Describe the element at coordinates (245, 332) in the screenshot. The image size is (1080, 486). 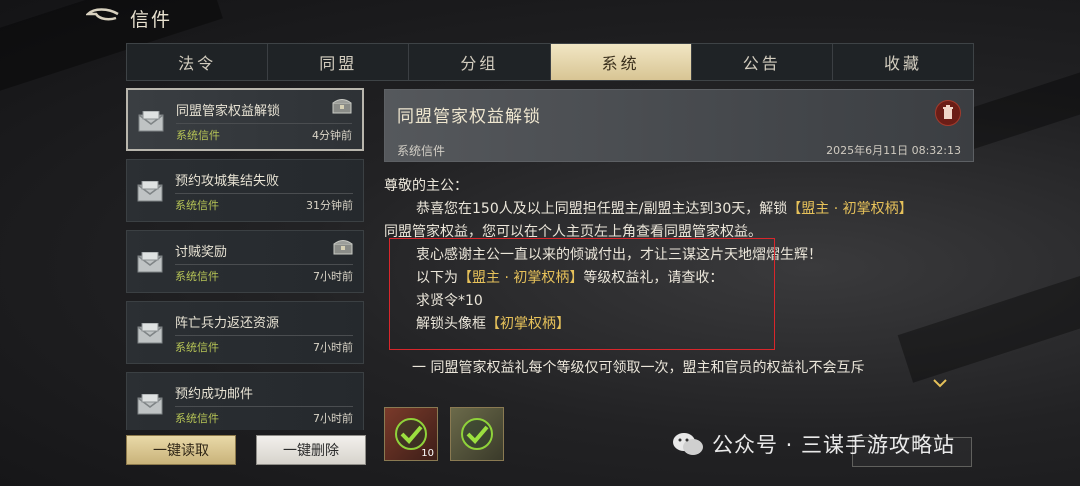
I see `mail-item: 阵亡兵力返还资源 系统信件 7小时前` at that location.